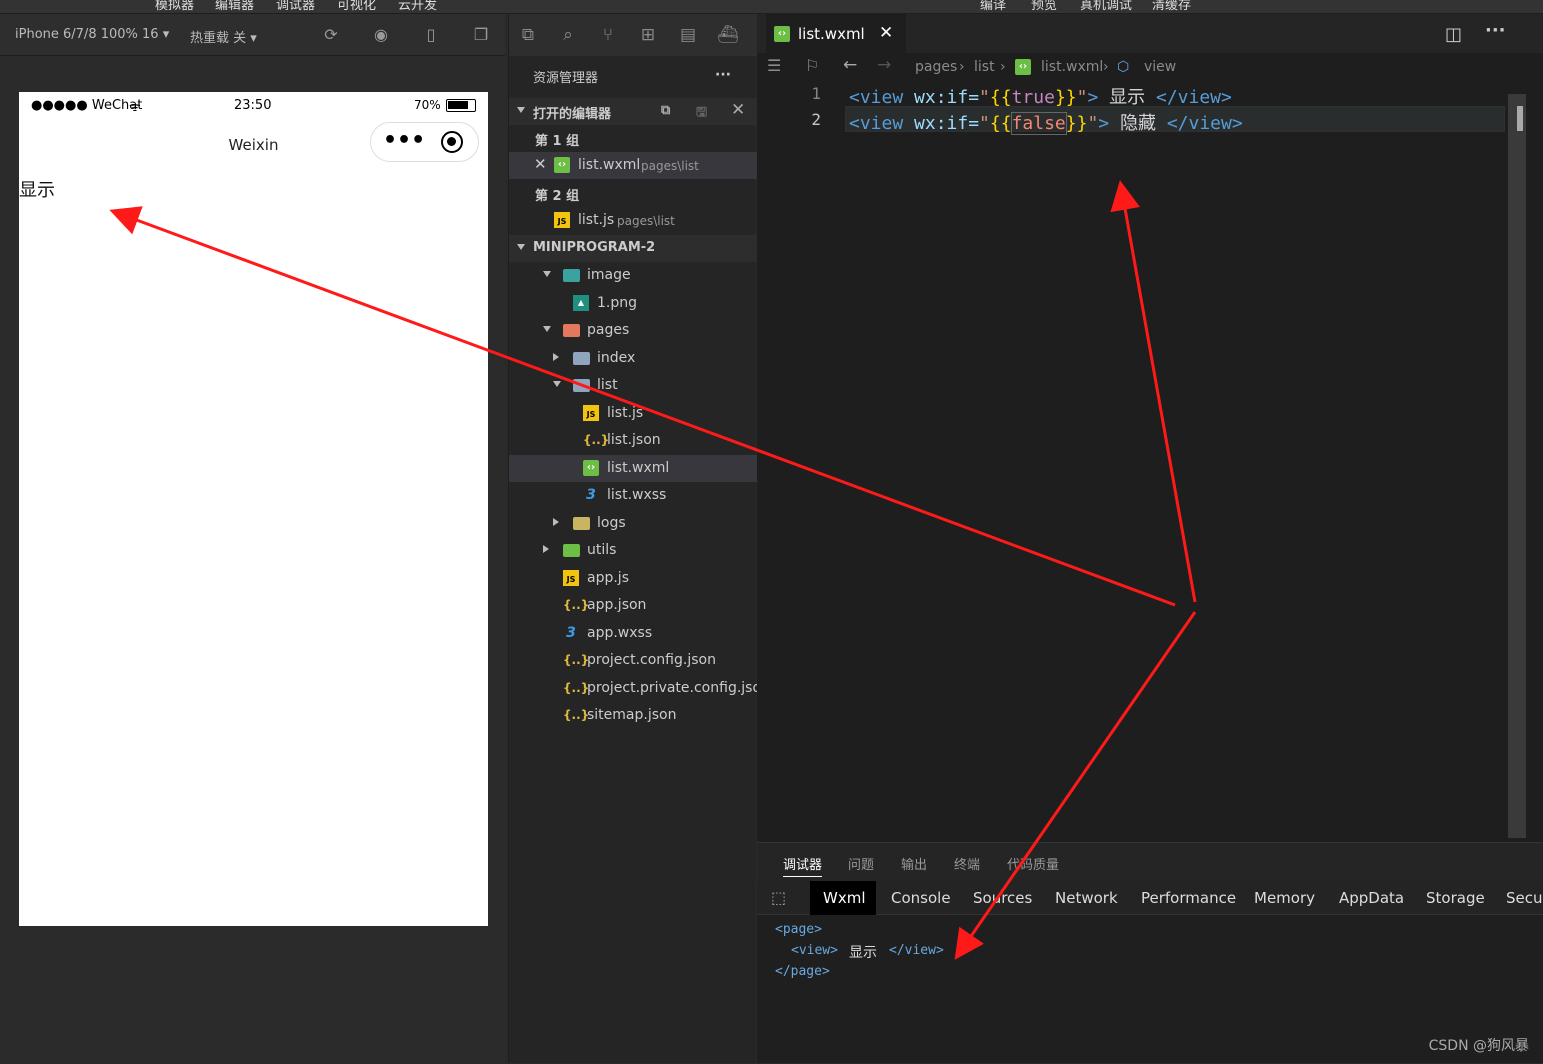 This screenshot has width=1543, height=1064. I want to click on new-group-icon: ⧉, so click(665, 110).